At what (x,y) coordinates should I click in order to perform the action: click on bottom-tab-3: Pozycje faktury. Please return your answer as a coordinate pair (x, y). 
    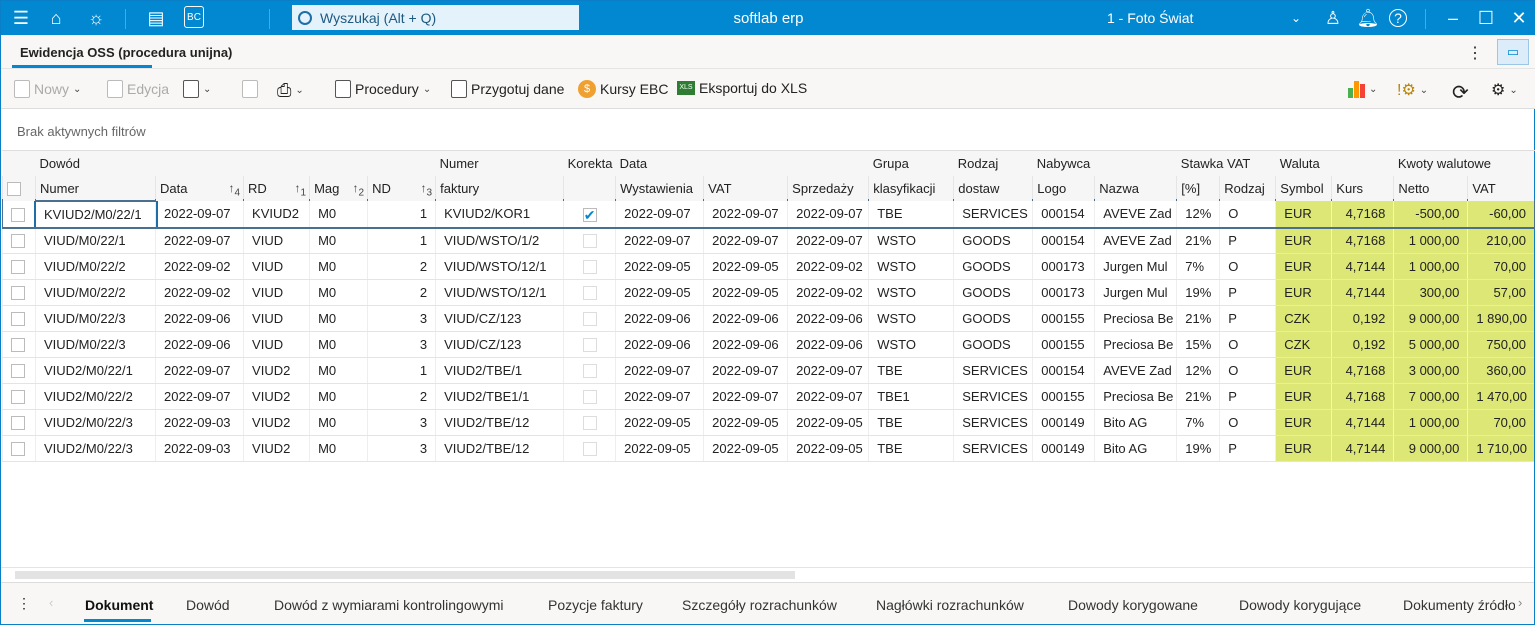
    Looking at the image, I should click on (595, 605).